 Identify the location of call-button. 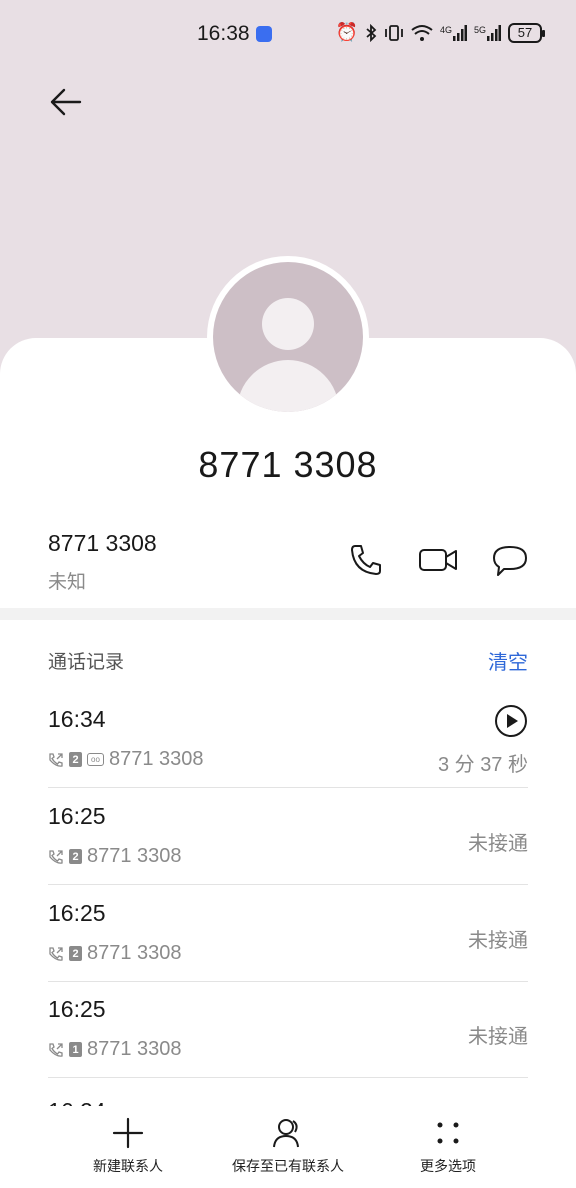
(366, 560).